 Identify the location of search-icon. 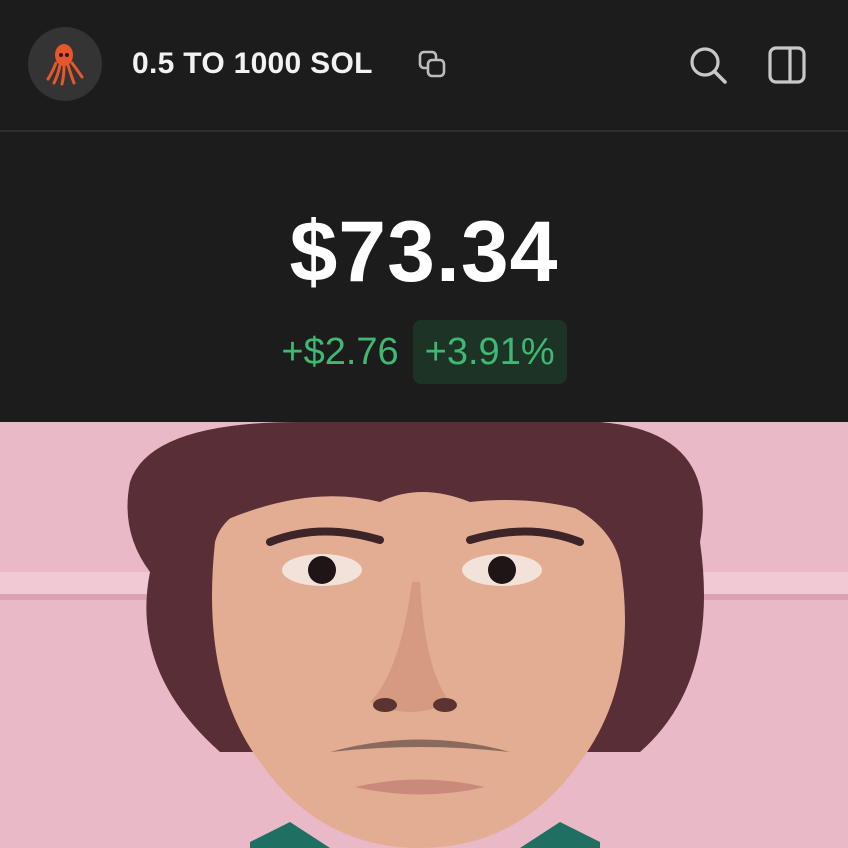
(708, 65).